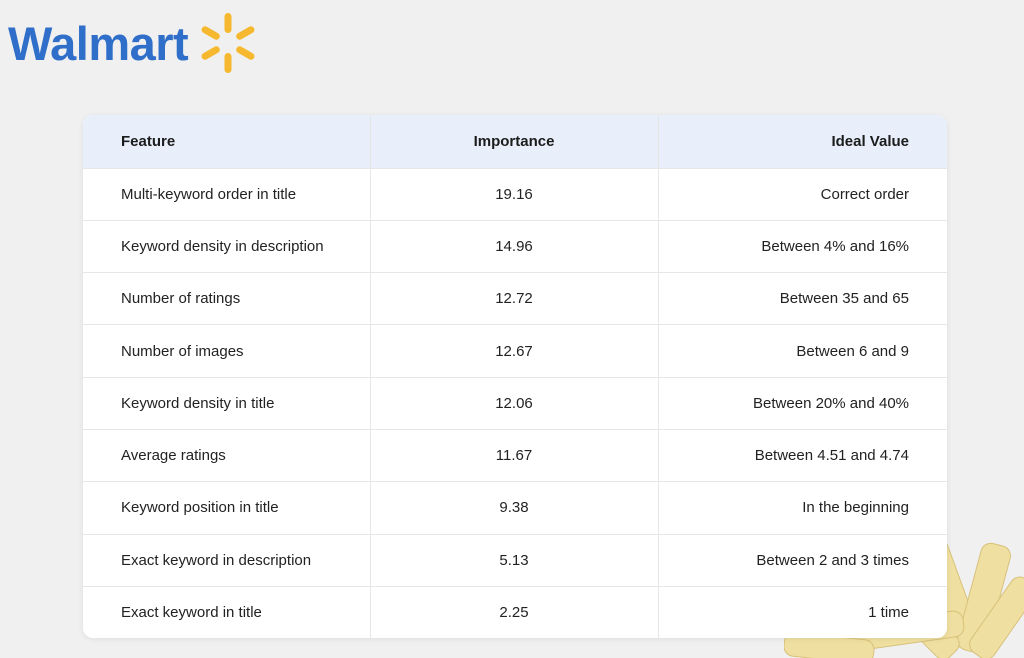 The image size is (1024, 658). What do you see at coordinates (802, 141) in the screenshot?
I see `header-ideal-value: Ideal Value` at bounding box center [802, 141].